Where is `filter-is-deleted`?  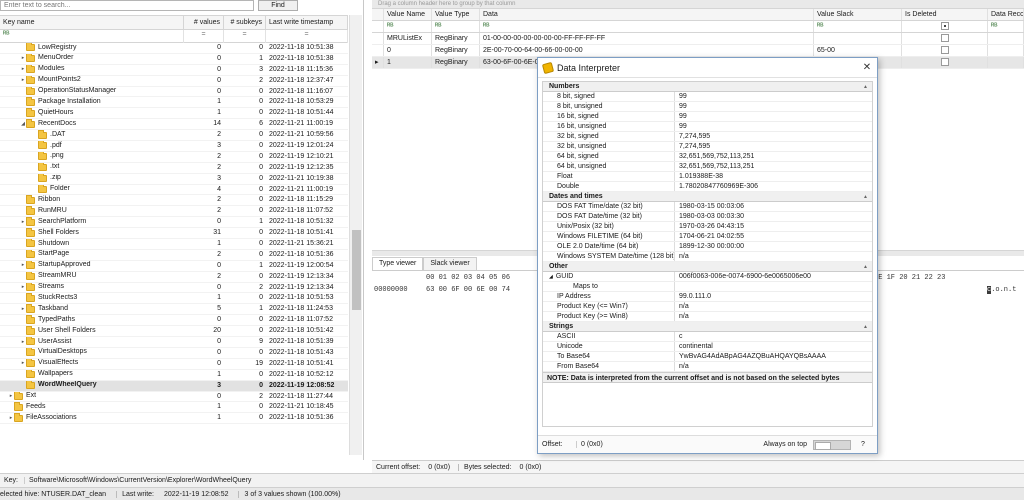 filter-is-deleted is located at coordinates (945, 26).